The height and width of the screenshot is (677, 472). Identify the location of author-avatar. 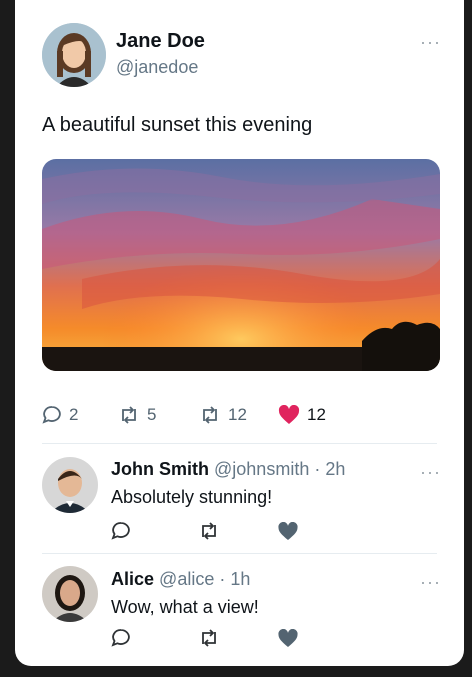
(74, 55).